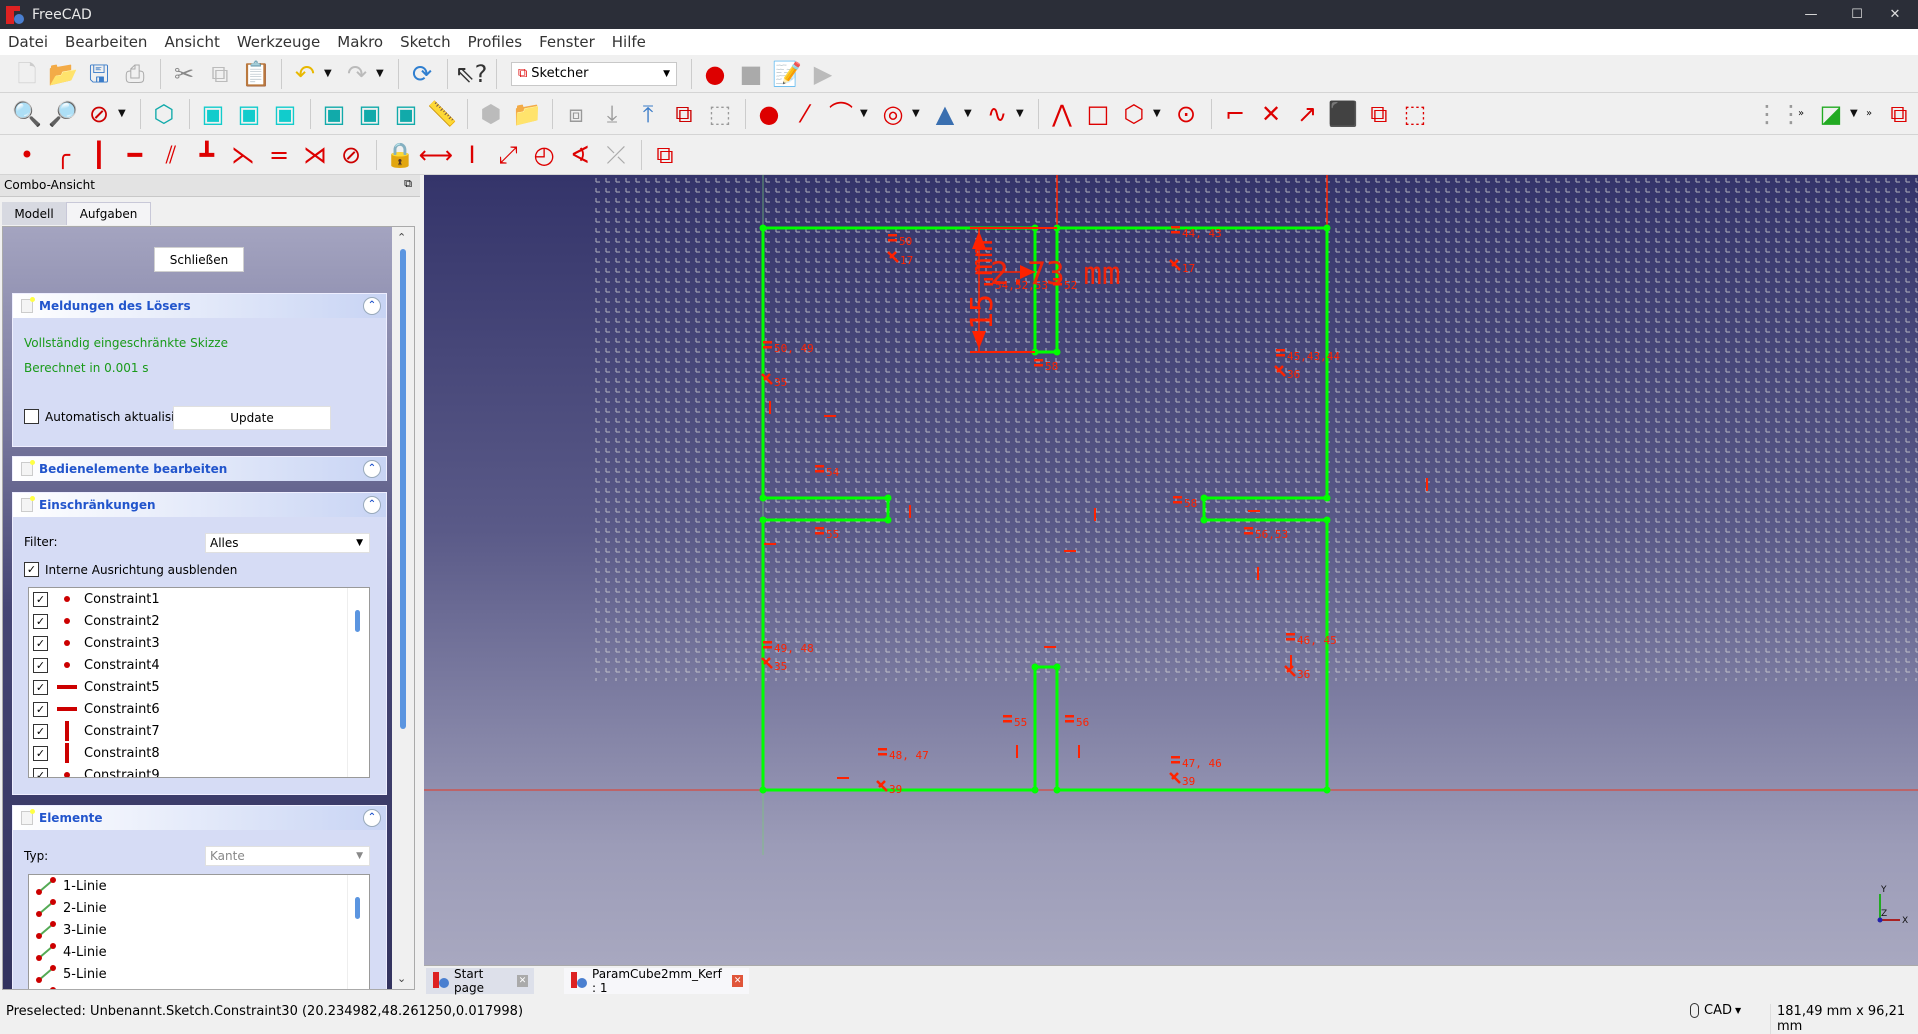 The image size is (1918, 1034). What do you see at coordinates (527, 114) in the screenshot?
I see `group-icon: 📁` at bounding box center [527, 114].